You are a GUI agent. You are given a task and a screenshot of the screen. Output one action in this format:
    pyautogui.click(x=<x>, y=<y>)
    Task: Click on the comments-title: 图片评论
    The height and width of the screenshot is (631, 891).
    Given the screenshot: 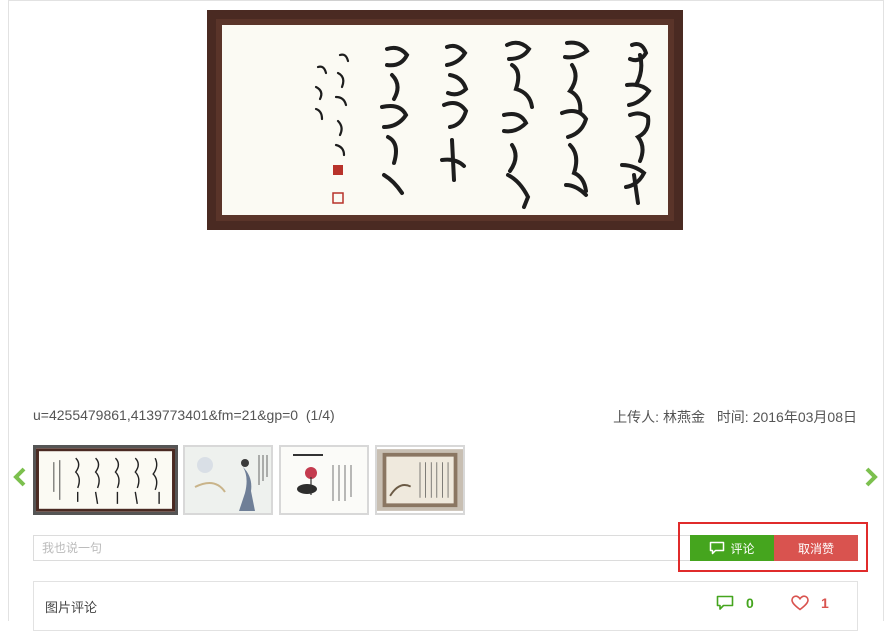 What is the action you would take?
    pyautogui.click(x=71, y=607)
    